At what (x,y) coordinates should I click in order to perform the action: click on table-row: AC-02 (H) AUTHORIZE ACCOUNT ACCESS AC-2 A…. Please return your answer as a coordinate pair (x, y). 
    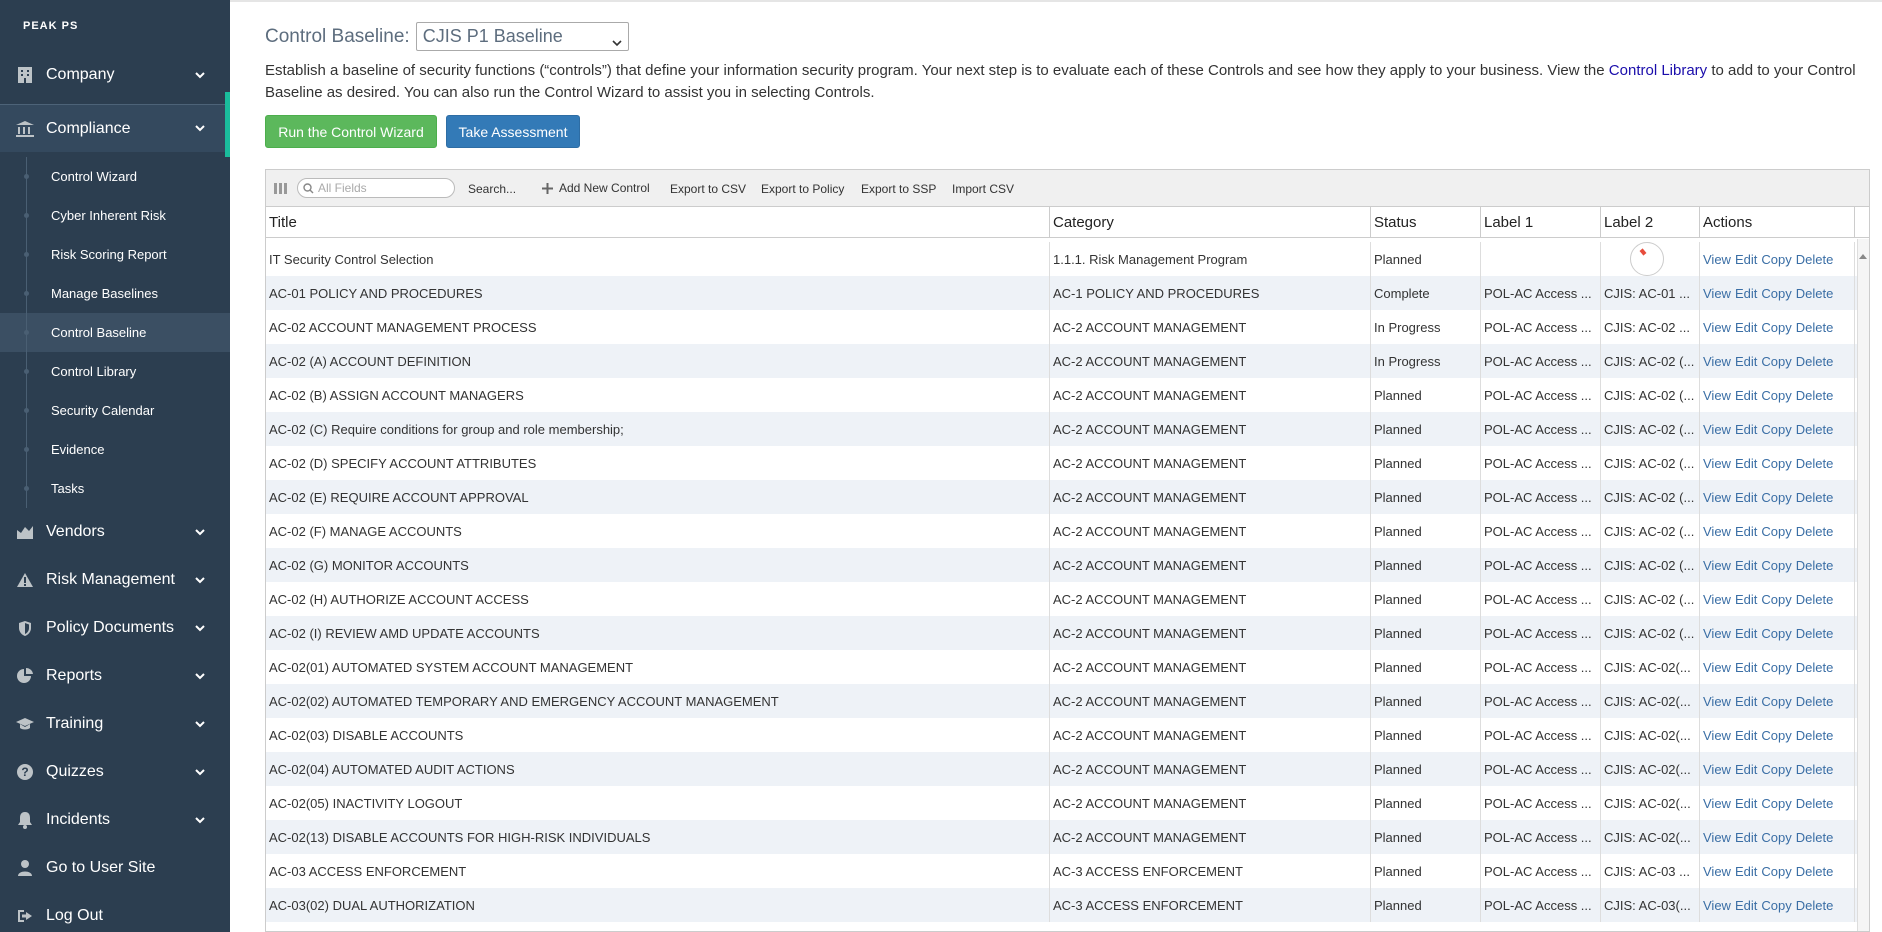
    Looking at the image, I should click on (1067, 599).